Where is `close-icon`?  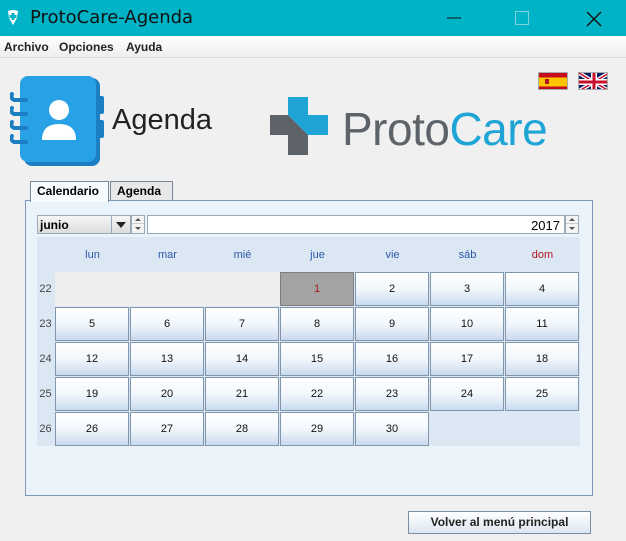
close-icon is located at coordinates (594, 19).